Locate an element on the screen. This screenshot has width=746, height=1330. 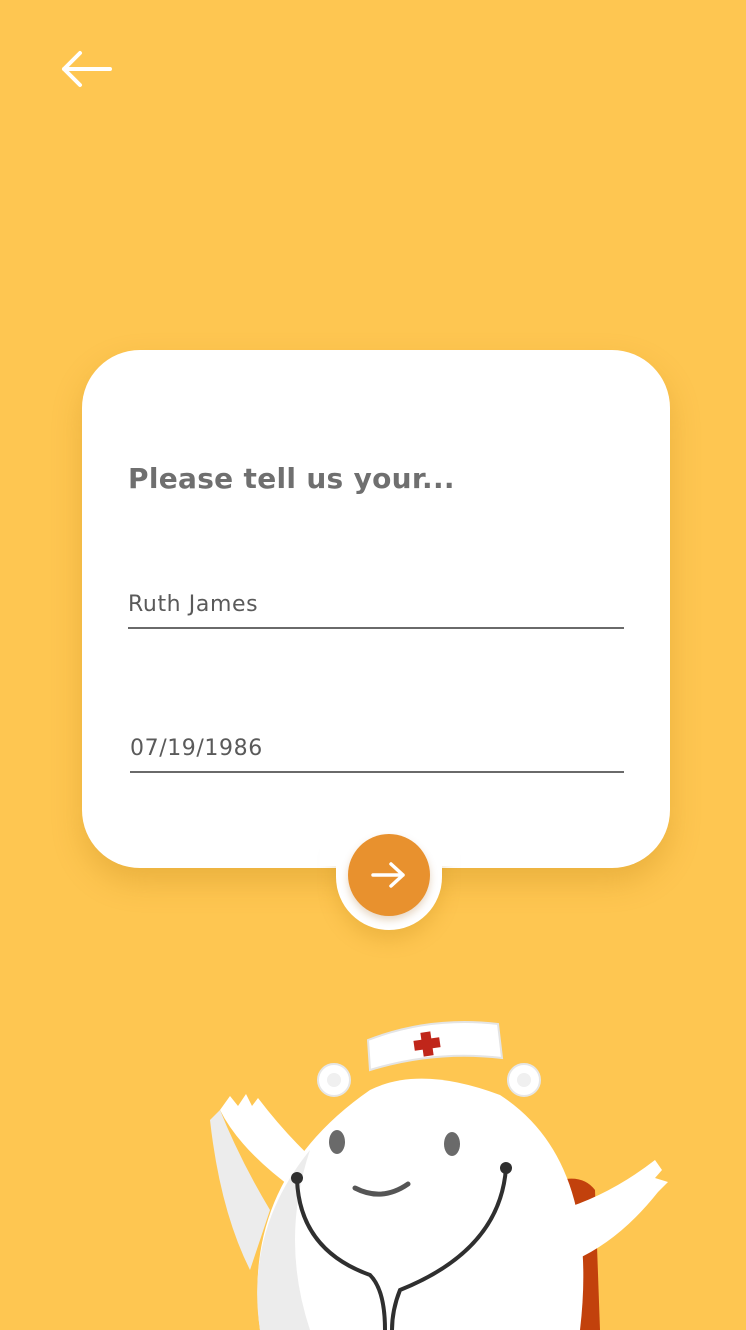
back-button is located at coordinates (86, 69).